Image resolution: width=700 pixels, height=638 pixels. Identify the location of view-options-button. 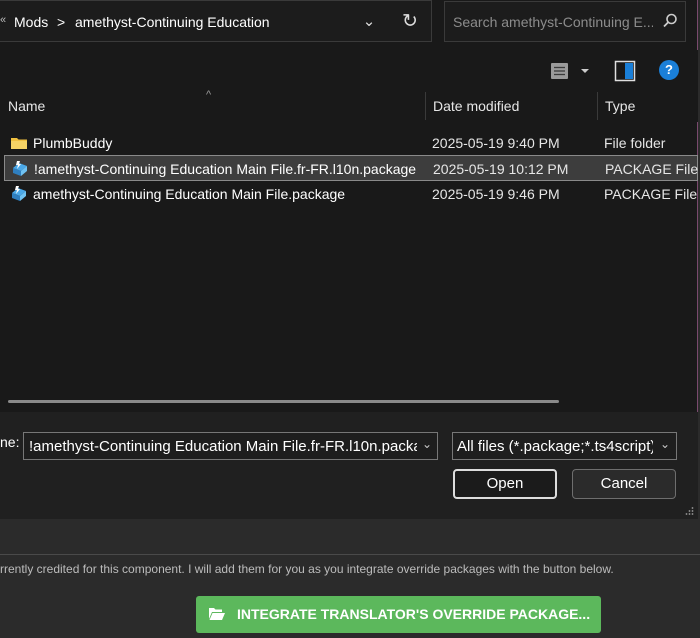
(572, 71).